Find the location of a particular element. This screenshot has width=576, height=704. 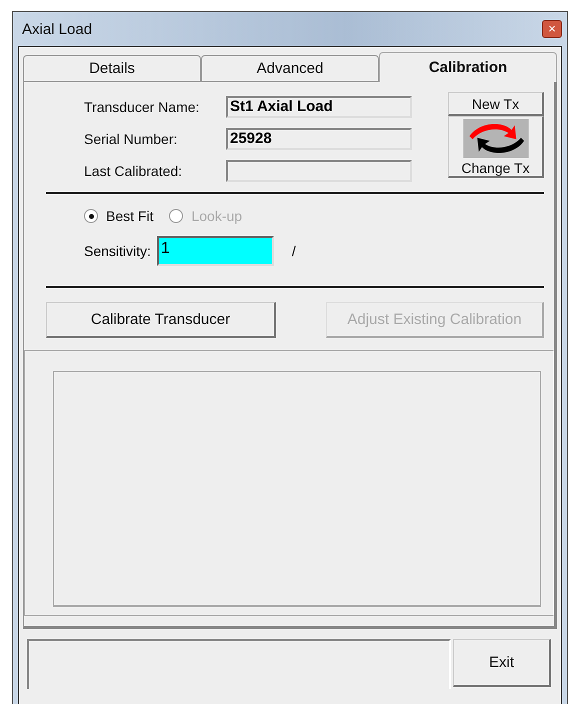

tab: Advanced is located at coordinates (290, 68).